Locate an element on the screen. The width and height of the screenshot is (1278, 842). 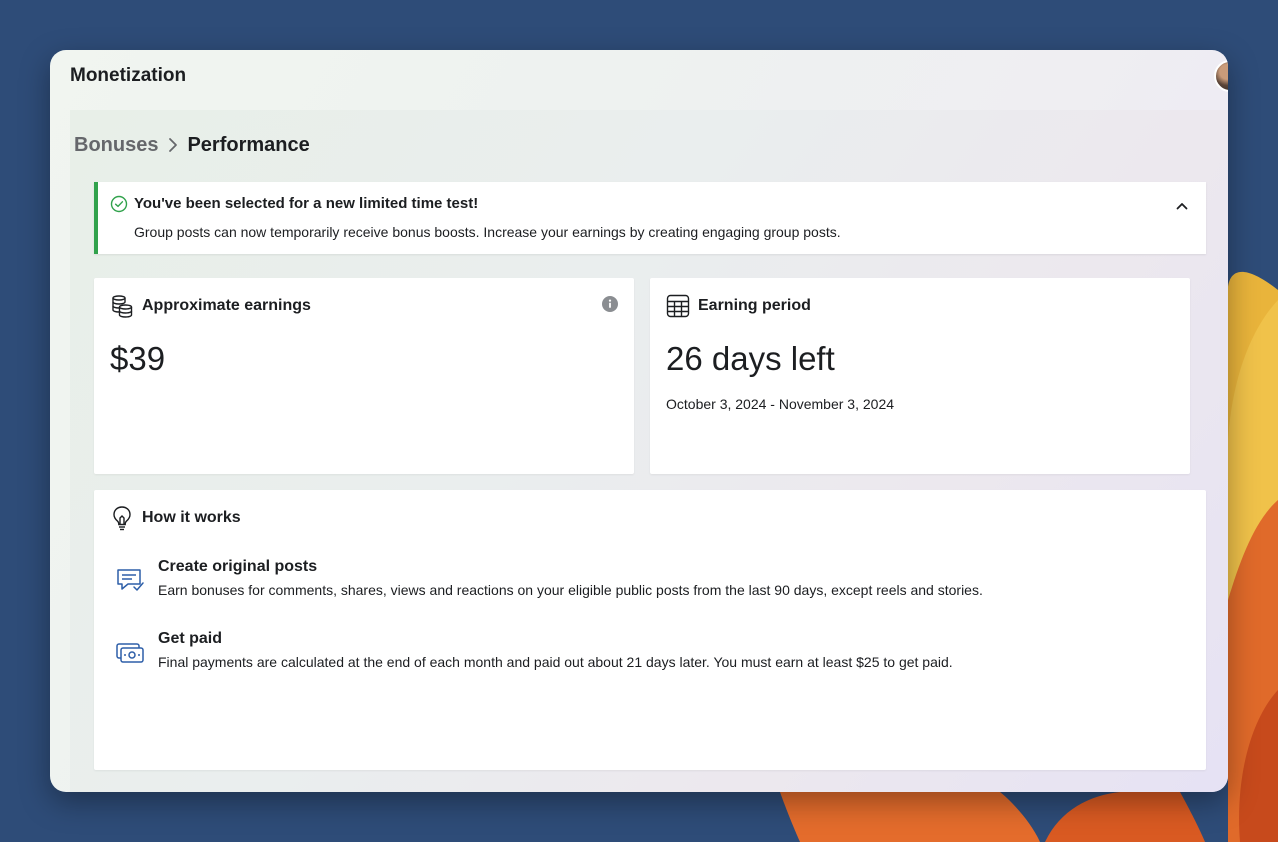
how-it-works-title: How it works is located at coordinates (191, 517).